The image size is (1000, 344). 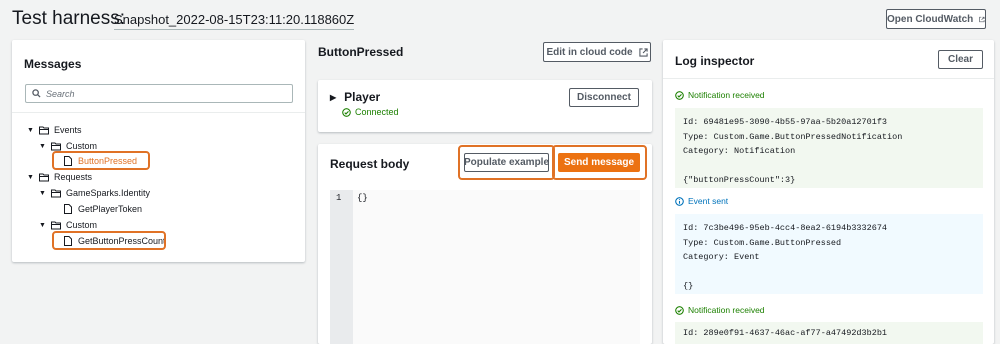 I want to click on snapshot-selector: Snapshot_2022-08-15T23:11:20.118860Z, so click(x=234, y=21).